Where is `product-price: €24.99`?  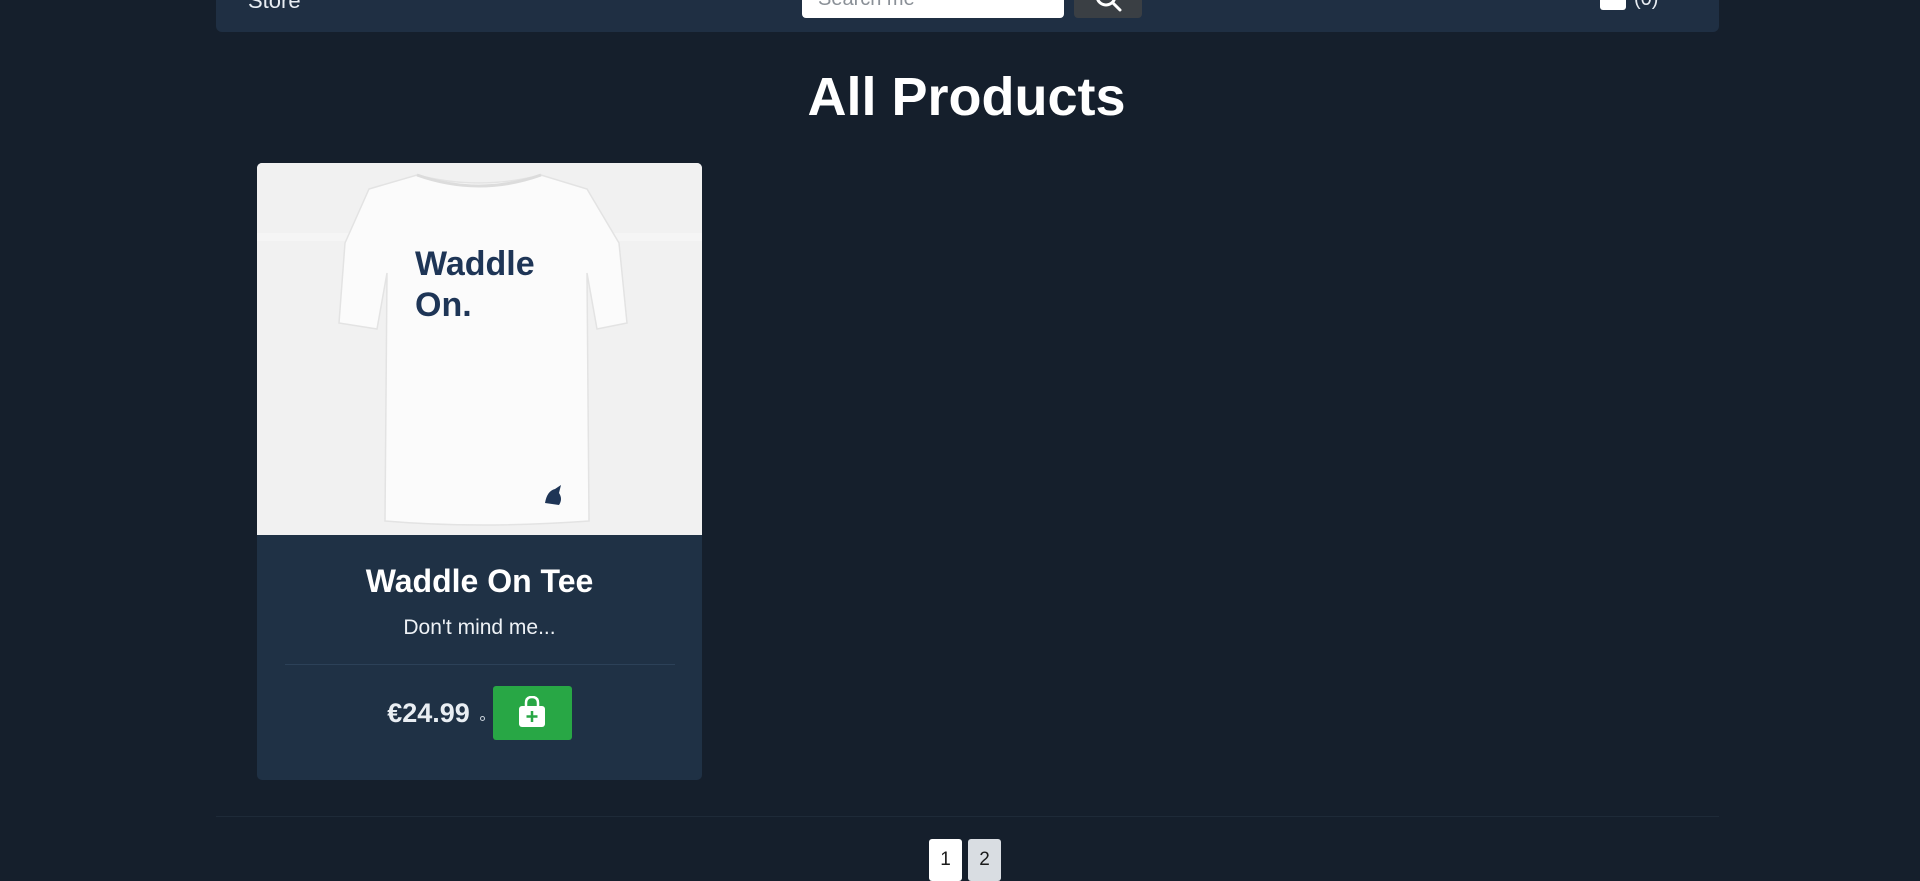
product-price: €24.99 is located at coordinates (428, 712).